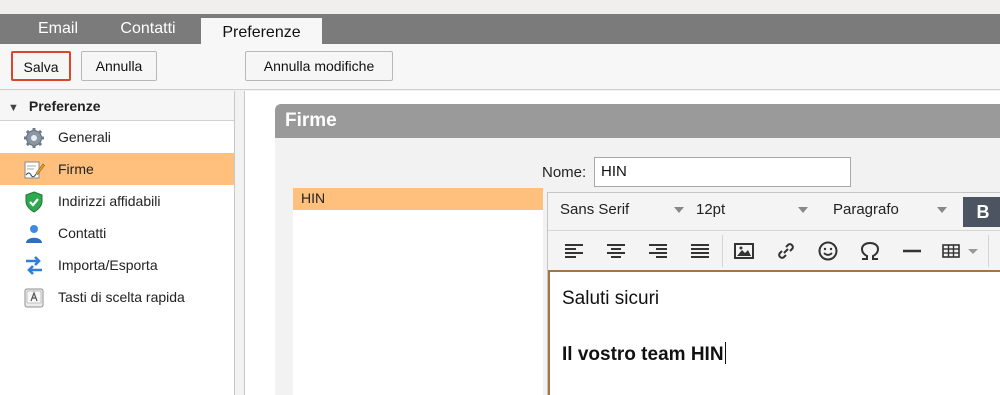  I want to click on gear-icon, so click(34, 137).